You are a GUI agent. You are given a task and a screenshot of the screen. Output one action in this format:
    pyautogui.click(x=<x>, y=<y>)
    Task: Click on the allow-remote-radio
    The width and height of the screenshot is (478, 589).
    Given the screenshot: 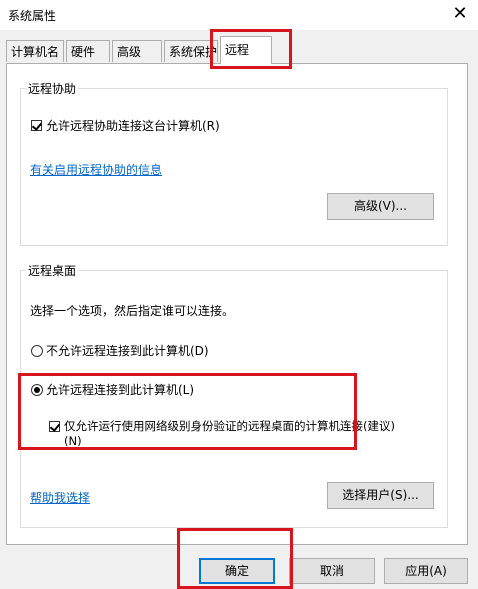 What is the action you would take?
    pyautogui.click(x=37, y=390)
    